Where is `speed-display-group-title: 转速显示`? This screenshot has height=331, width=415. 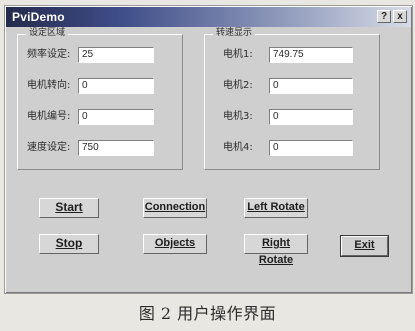 speed-display-group-title: 转速显示 is located at coordinates (234, 33).